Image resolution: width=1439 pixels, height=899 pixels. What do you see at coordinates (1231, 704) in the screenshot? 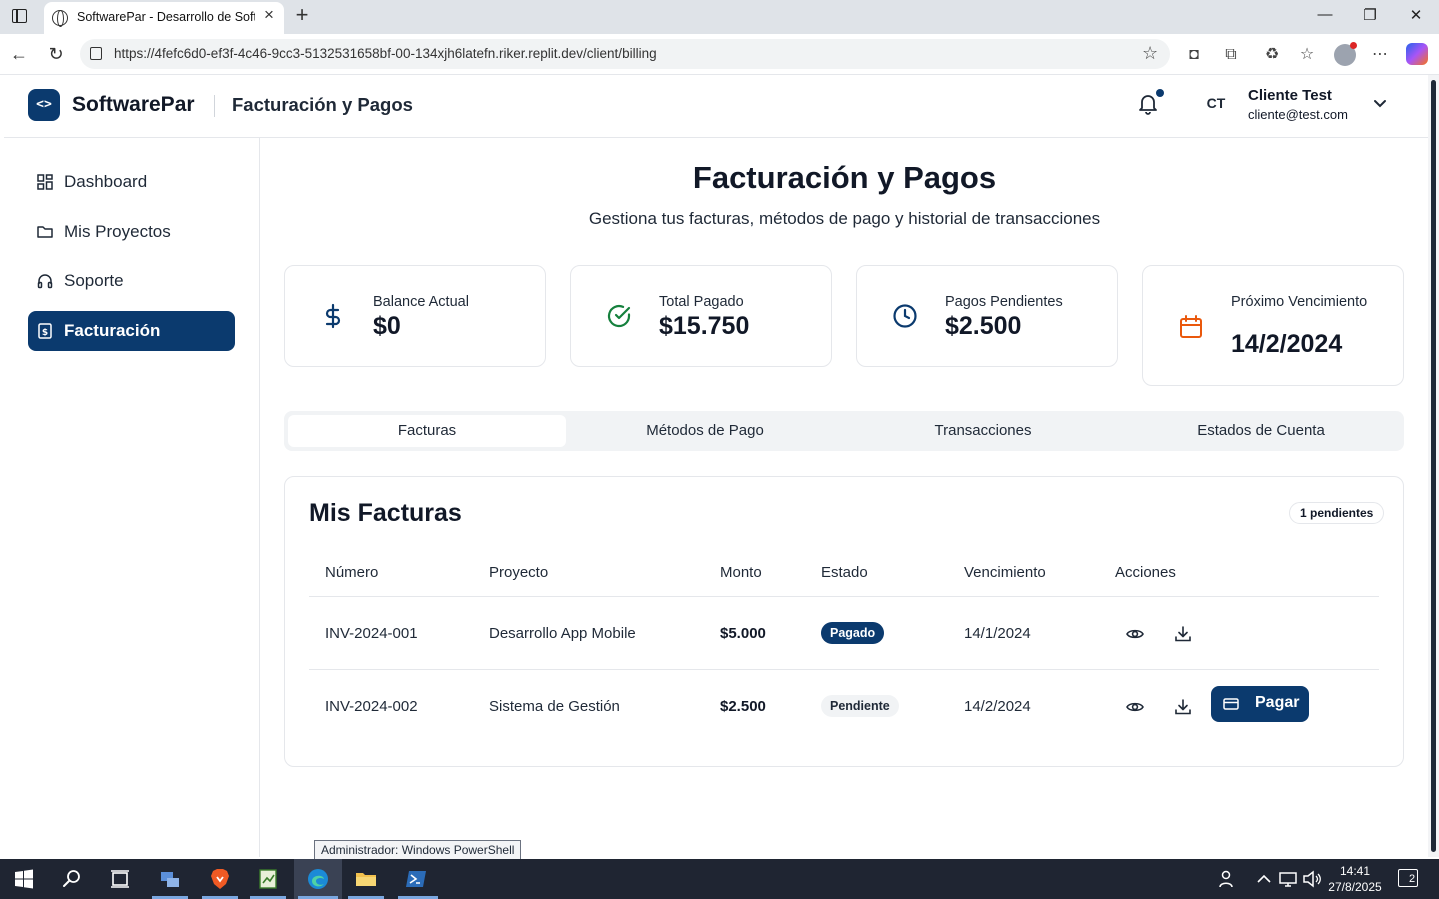
I see `credit-card-icon` at bounding box center [1231, 704].